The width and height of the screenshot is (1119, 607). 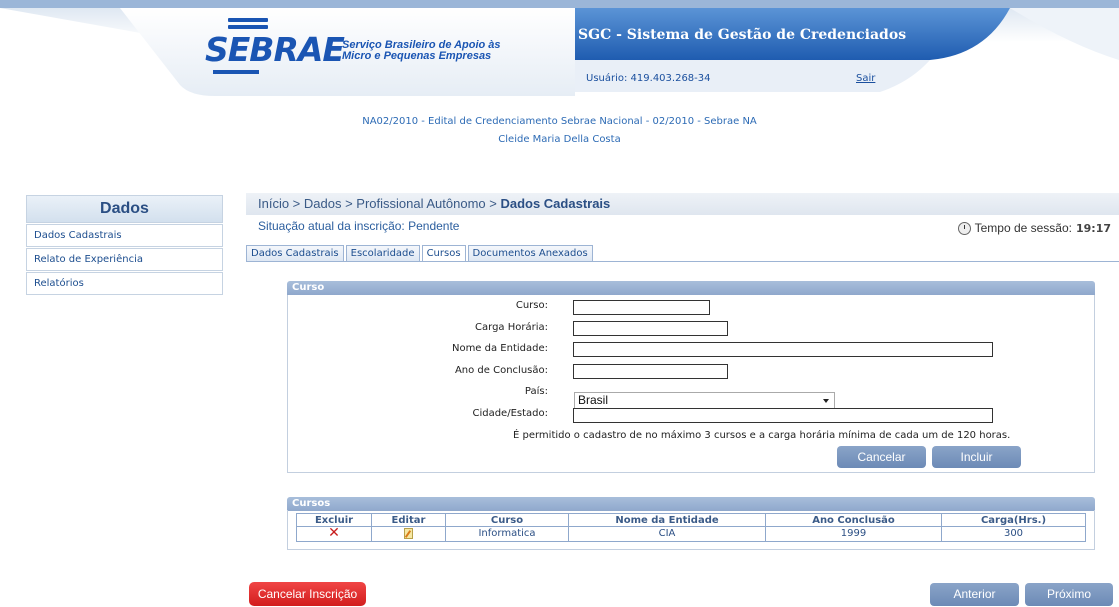 What do you see at coordinates (783, 349) in the screenshot?
I see `nome-entidade-input` at bounding box center [783, 349].